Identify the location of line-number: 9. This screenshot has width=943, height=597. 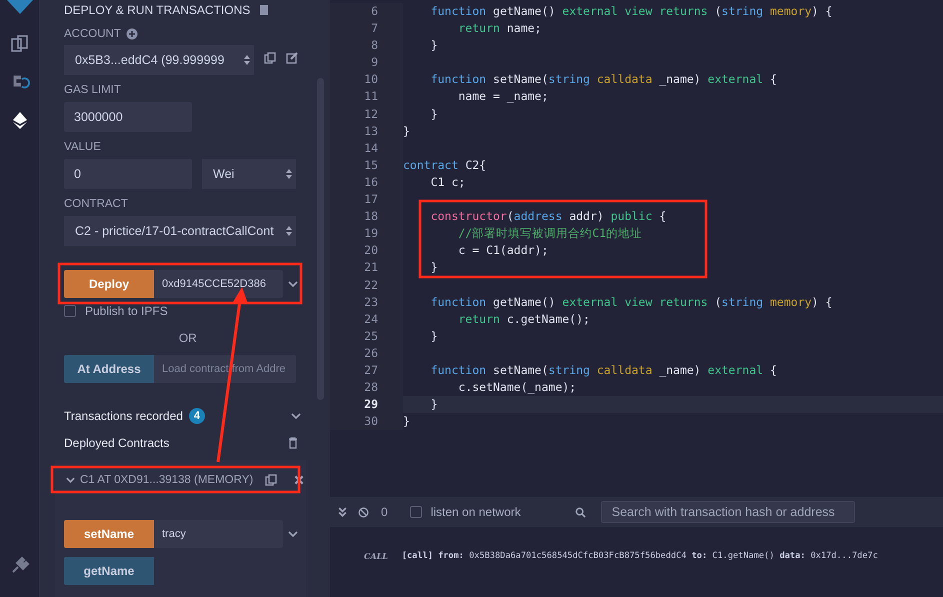
(366, 63).